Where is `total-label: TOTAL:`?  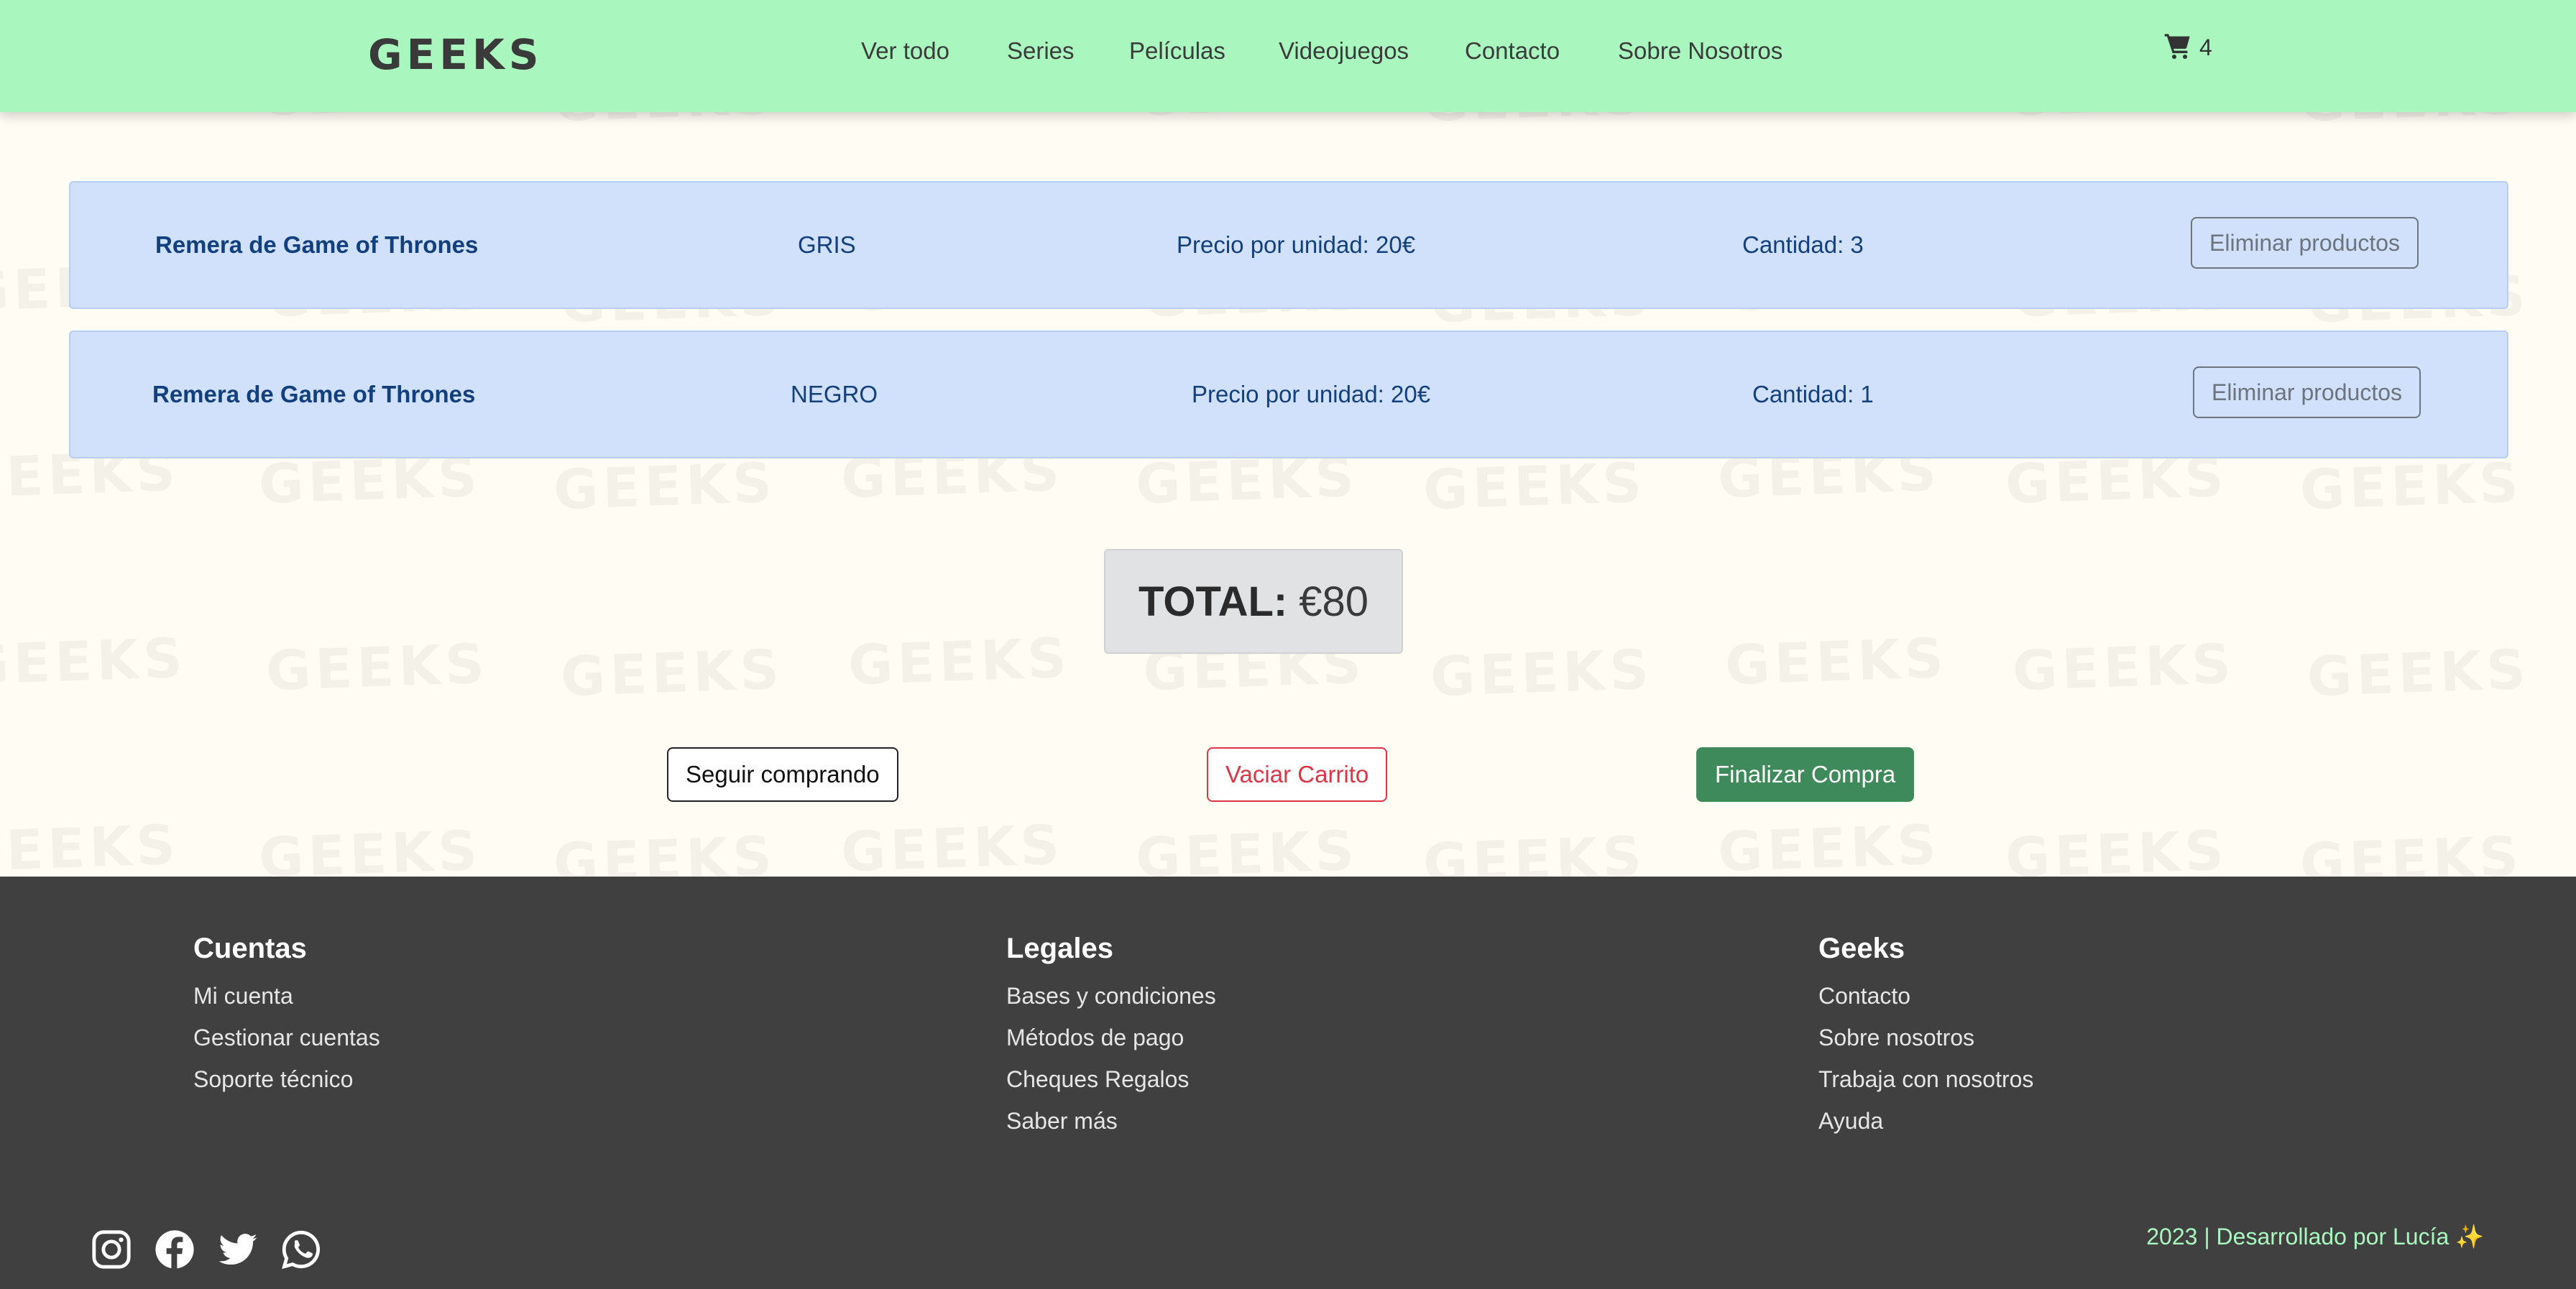 total-label: TOTAL: is located at coordinates (1213, 601).